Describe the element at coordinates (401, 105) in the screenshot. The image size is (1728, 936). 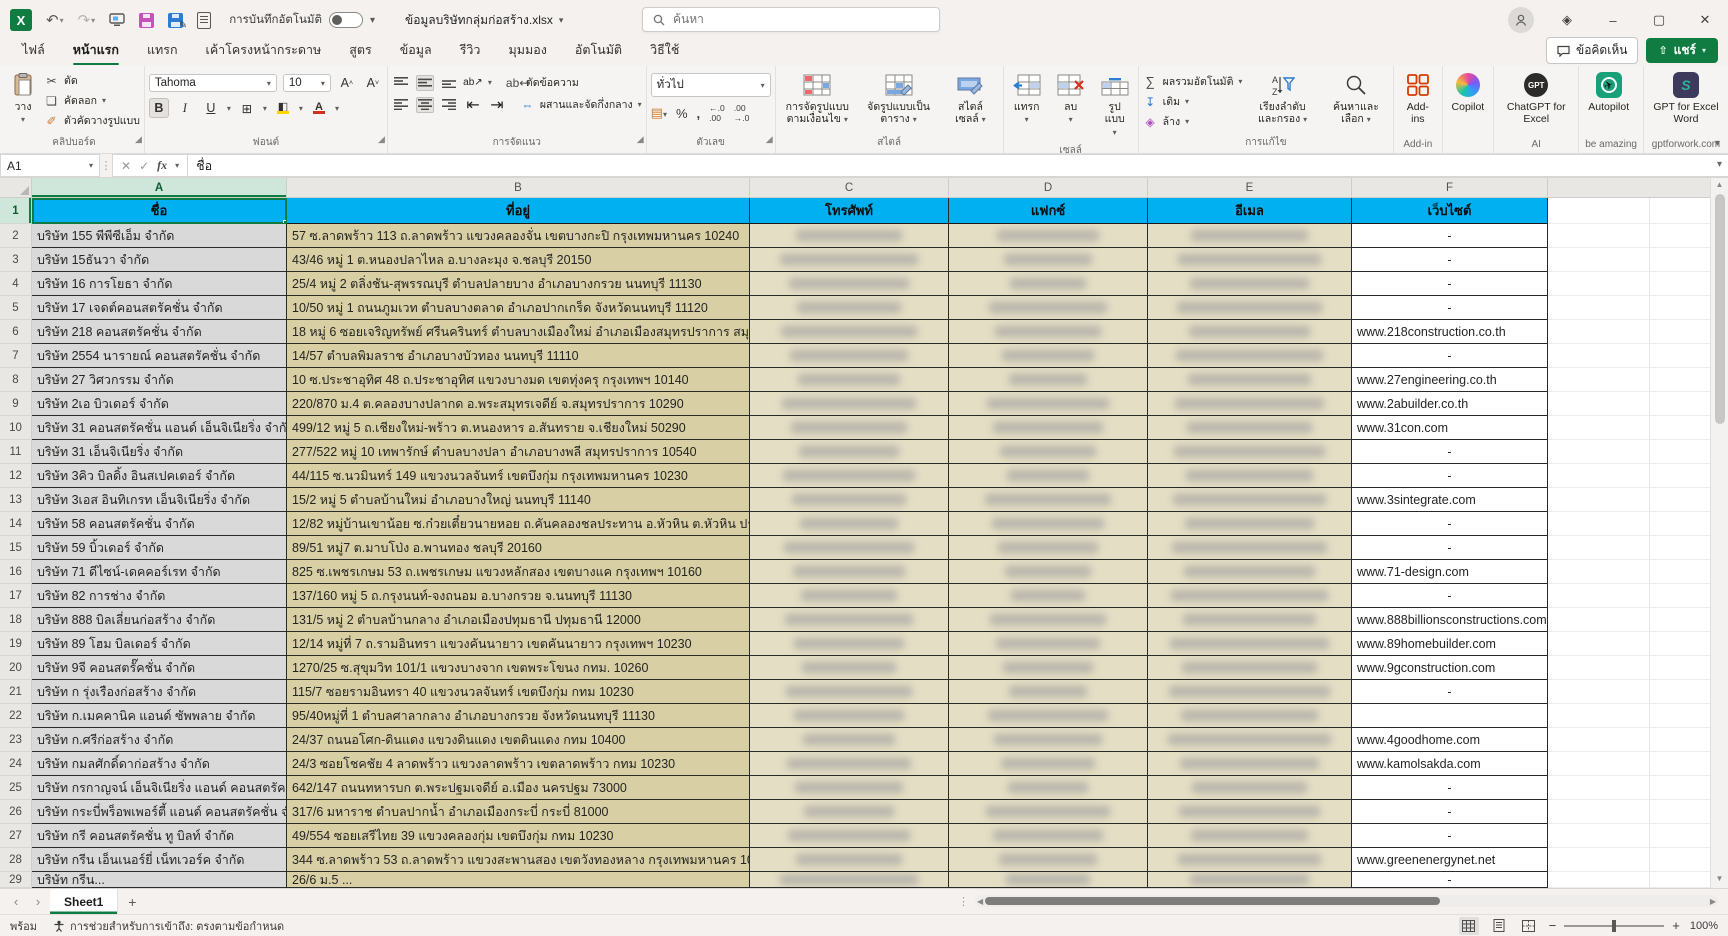
I see `align-left-button` at that location.